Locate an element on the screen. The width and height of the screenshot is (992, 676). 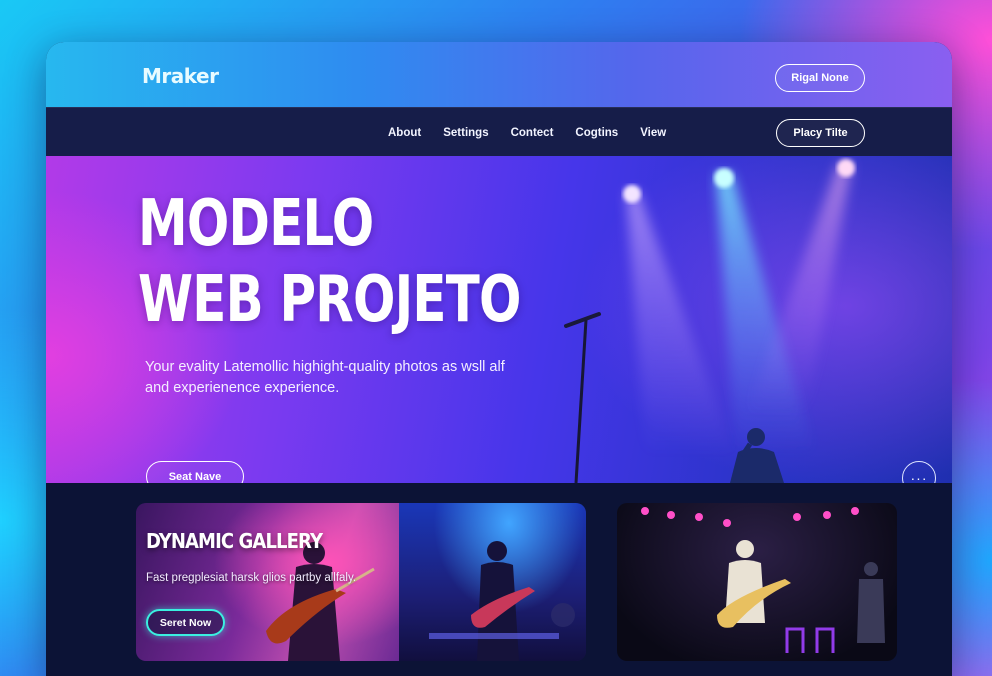
logo: Mraker is located at coordinates (180, 76).